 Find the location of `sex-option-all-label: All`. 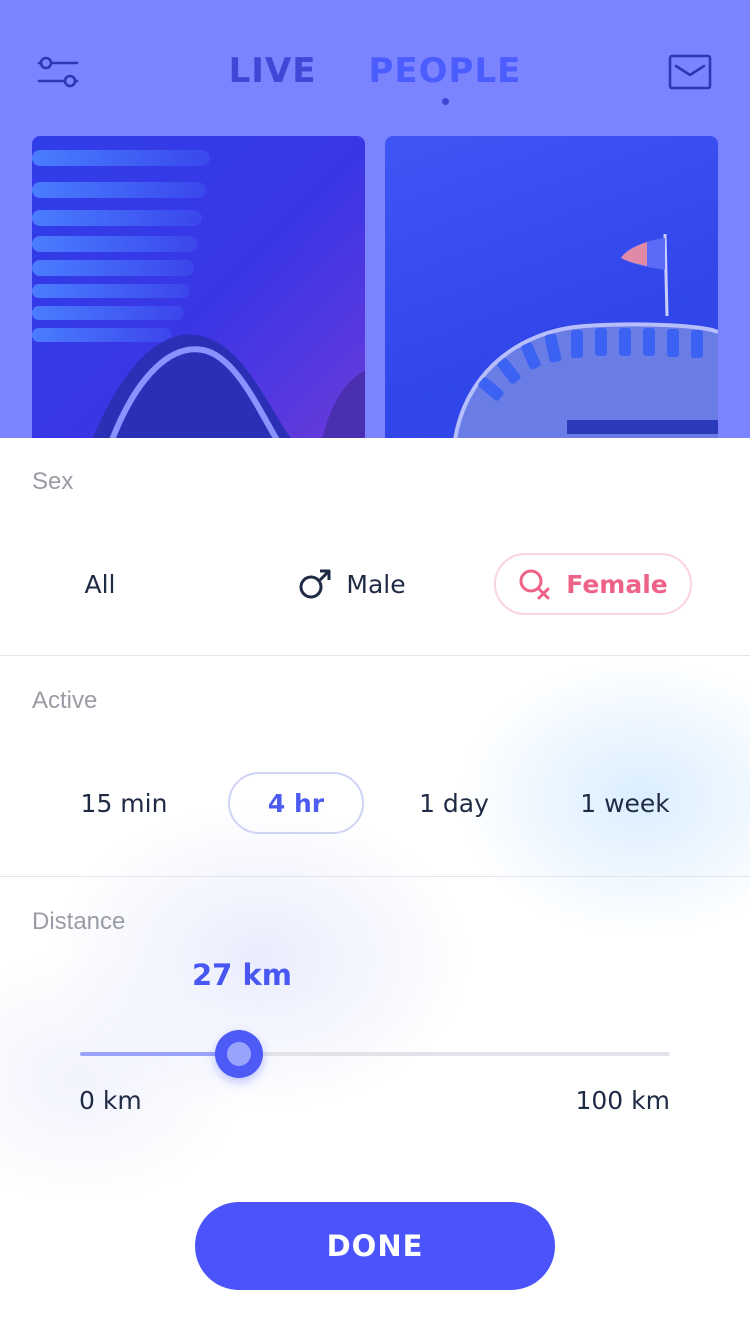

sex-option-all-label: All is located at coordinates (100, 584).